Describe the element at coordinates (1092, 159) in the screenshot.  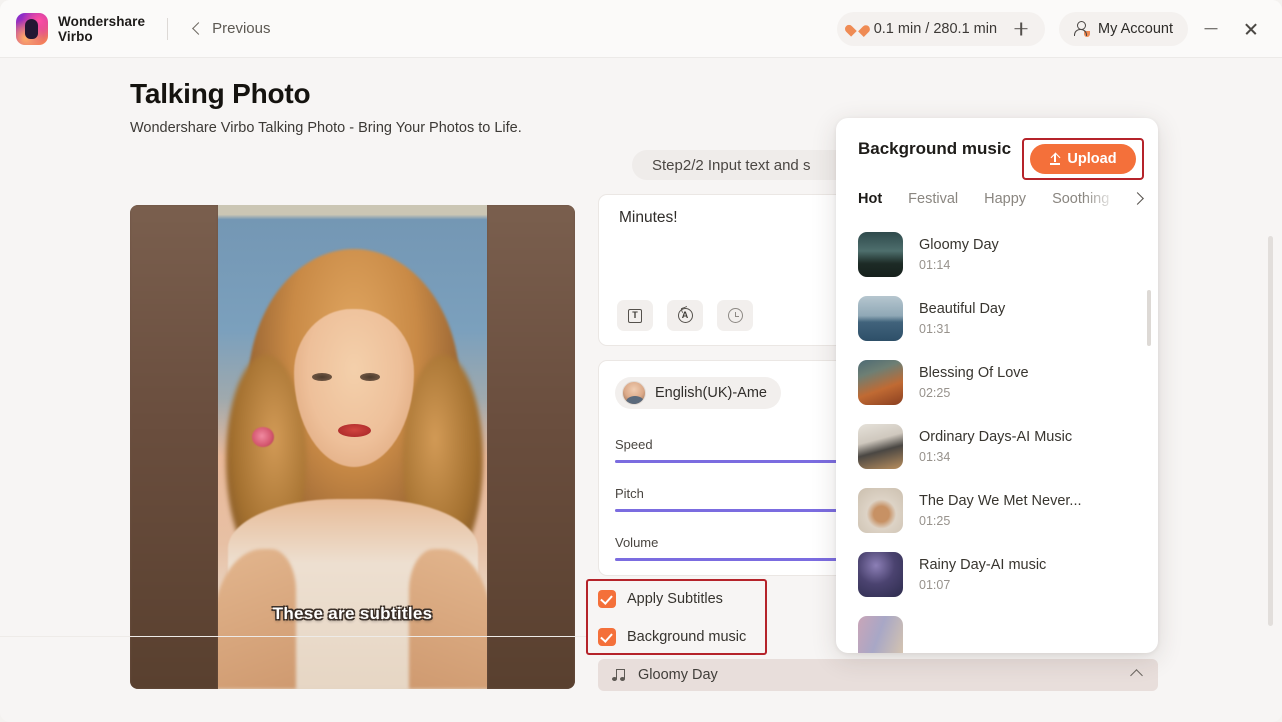
I see `upload-label: Upload` at that location.